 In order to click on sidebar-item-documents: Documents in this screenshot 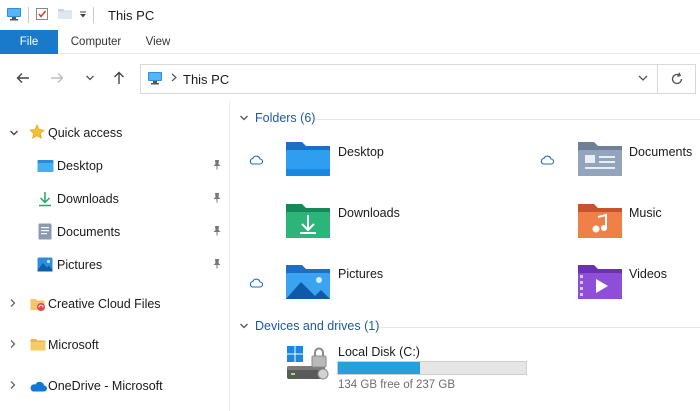, I will do `click(114, 232)`.